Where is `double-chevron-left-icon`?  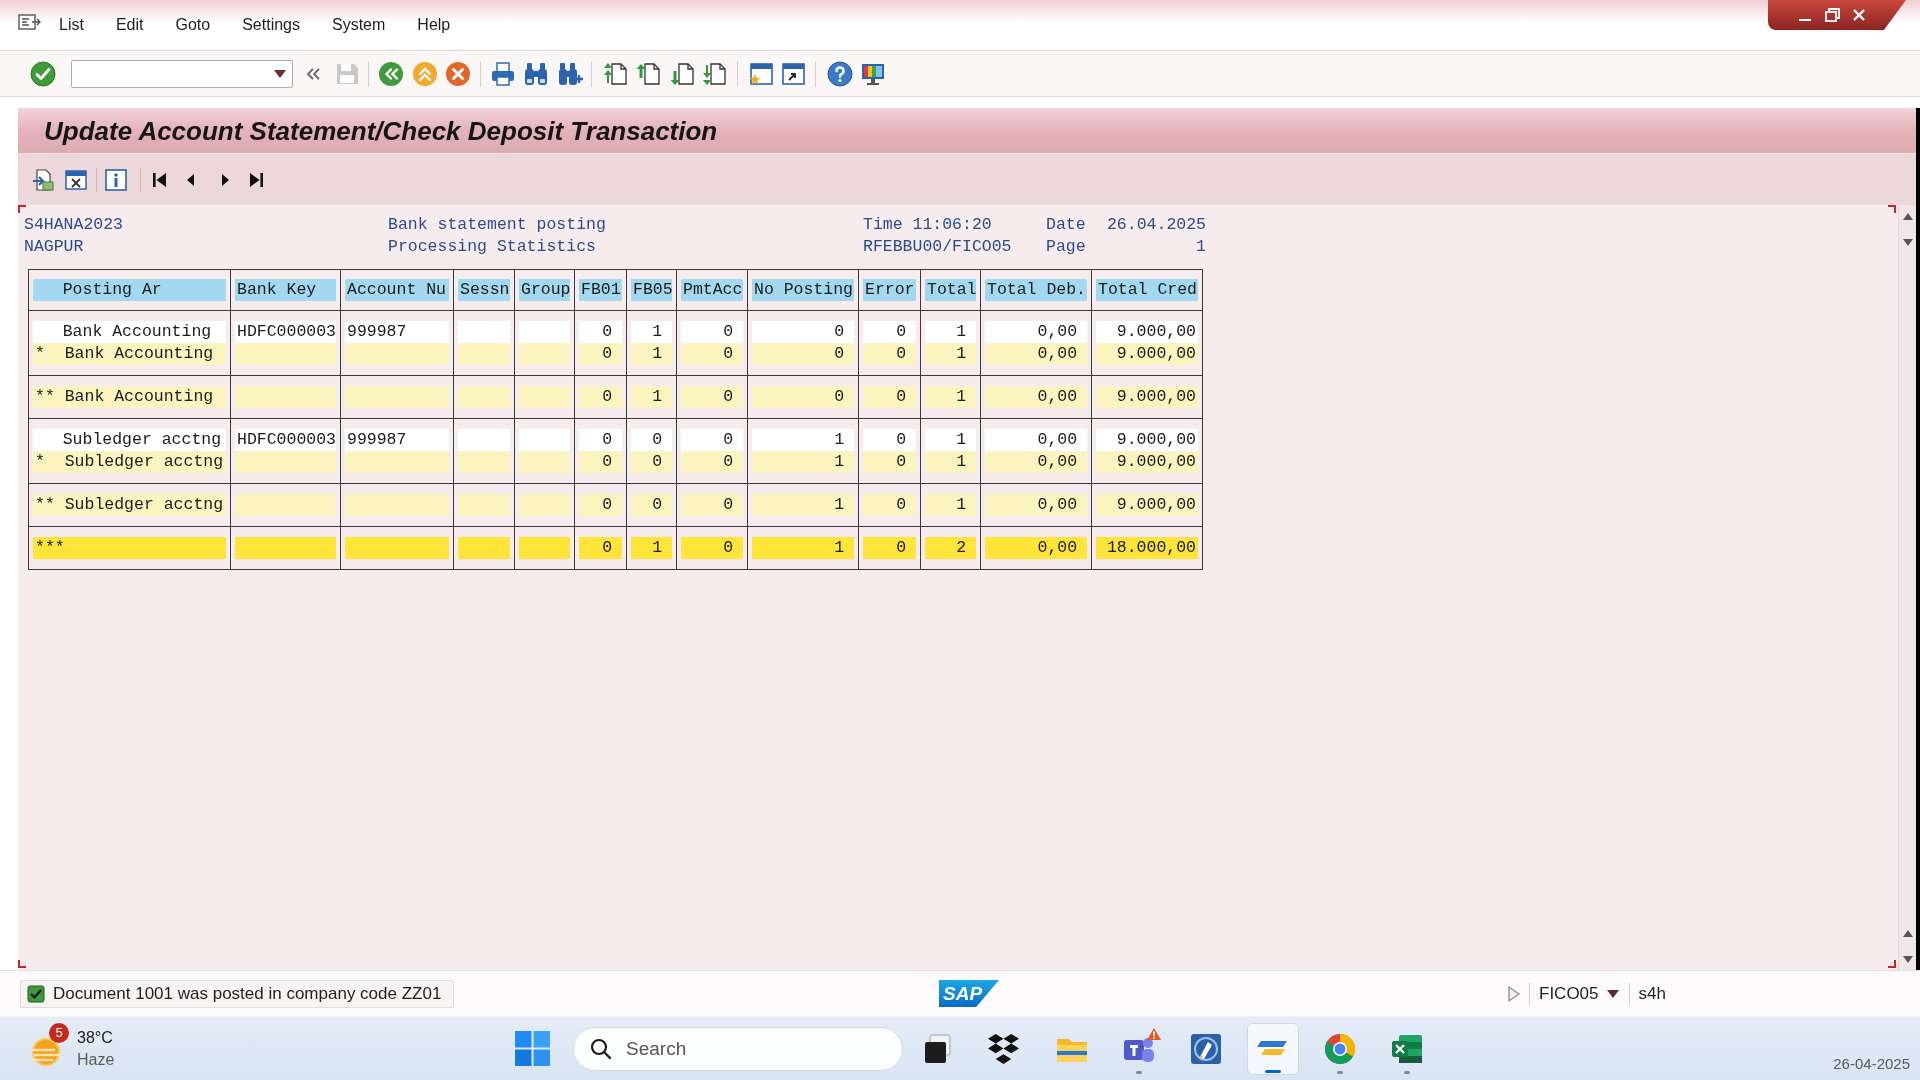 double-chevron-left-icon is located at coordinates (313, 73).